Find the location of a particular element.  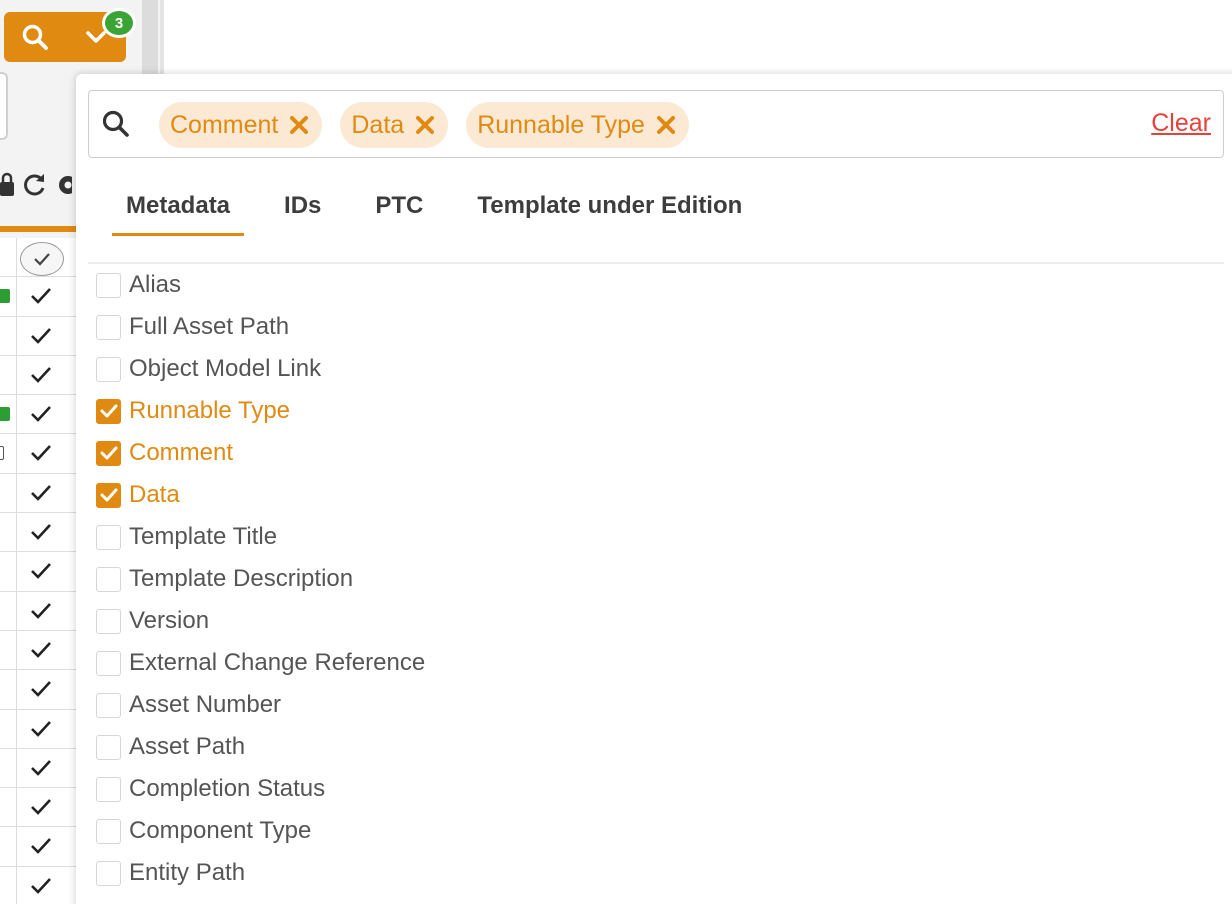

column-option: Comment is located at coordinates (260, 453).